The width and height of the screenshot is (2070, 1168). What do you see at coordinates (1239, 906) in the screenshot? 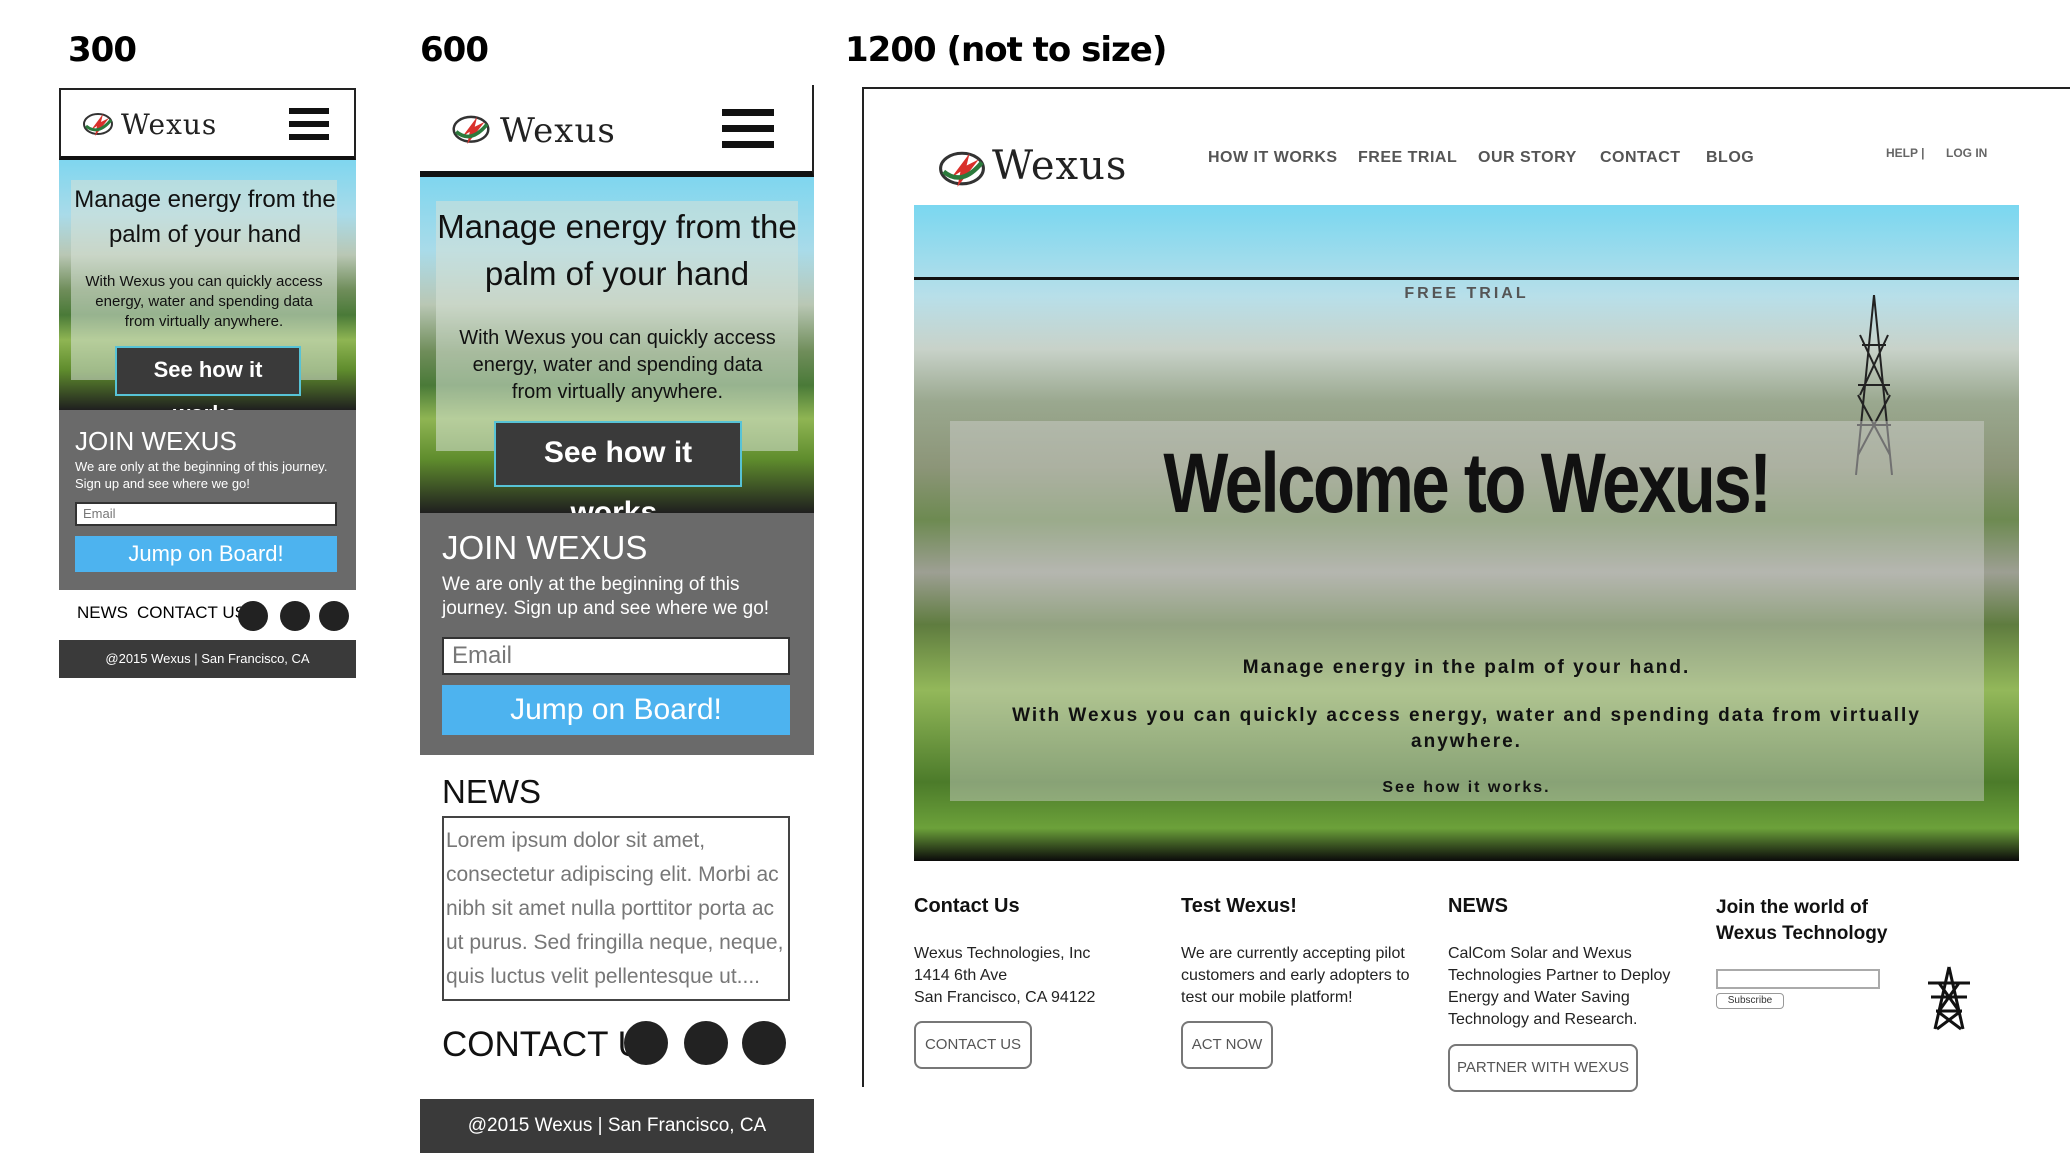
I see `test-wexus-heading: Test Wexus!` at bounding box center [1239, 906].